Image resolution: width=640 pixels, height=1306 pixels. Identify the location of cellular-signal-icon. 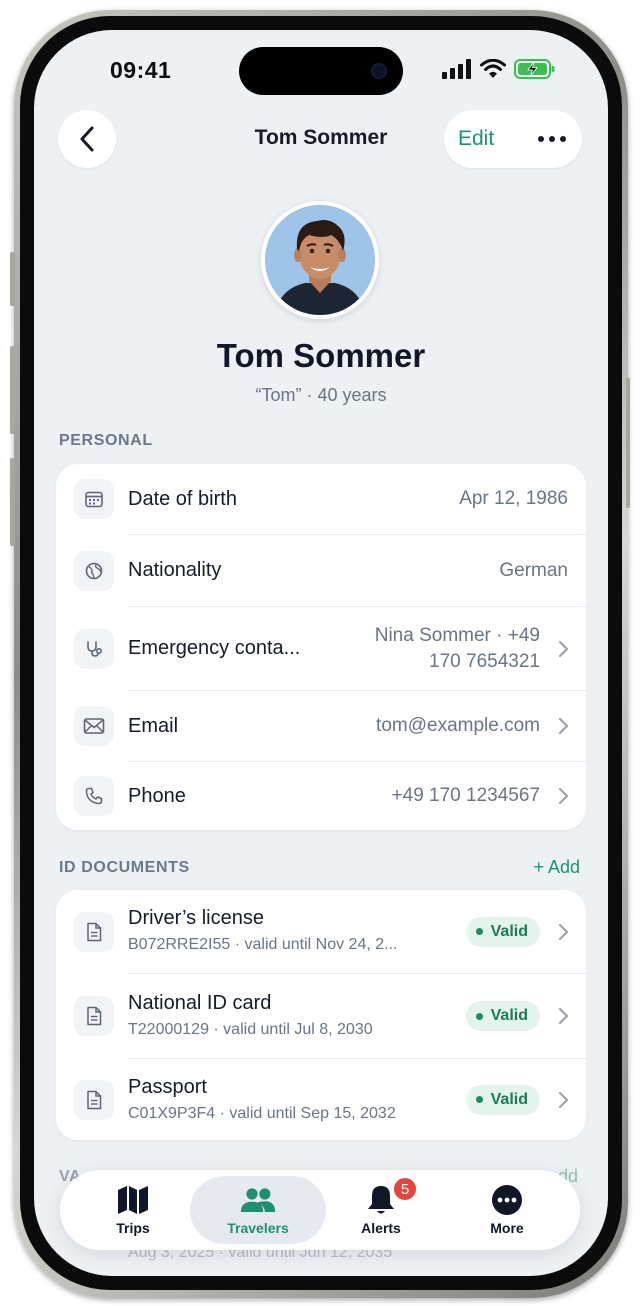
(456, 69).